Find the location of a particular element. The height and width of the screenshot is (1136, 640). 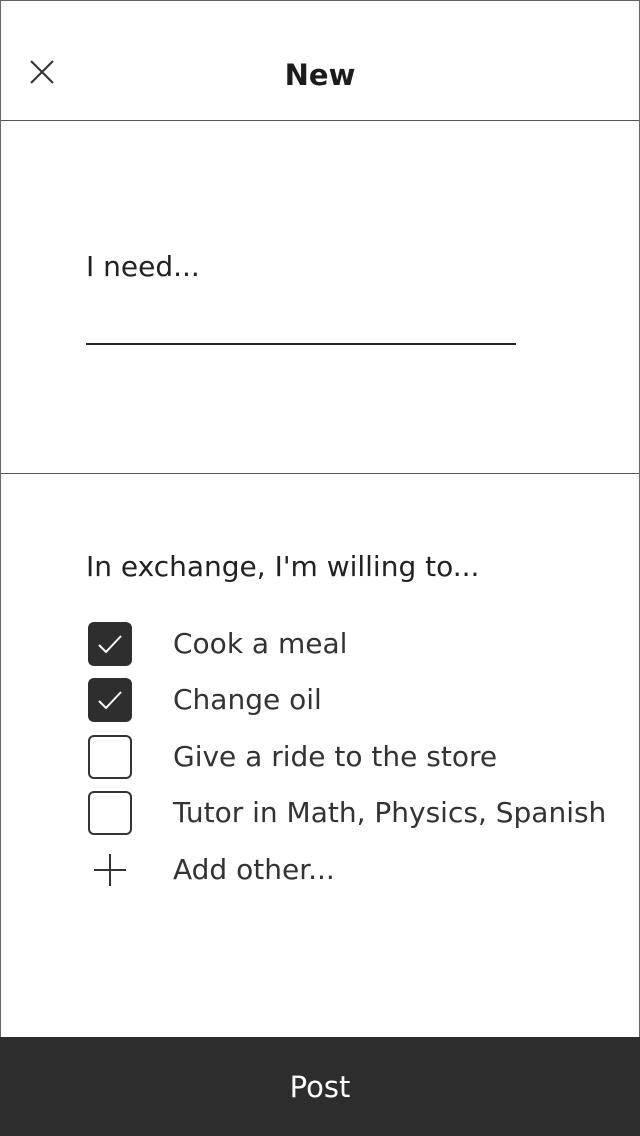

option-label: Cook a meal is located at coordinates (260, 643).